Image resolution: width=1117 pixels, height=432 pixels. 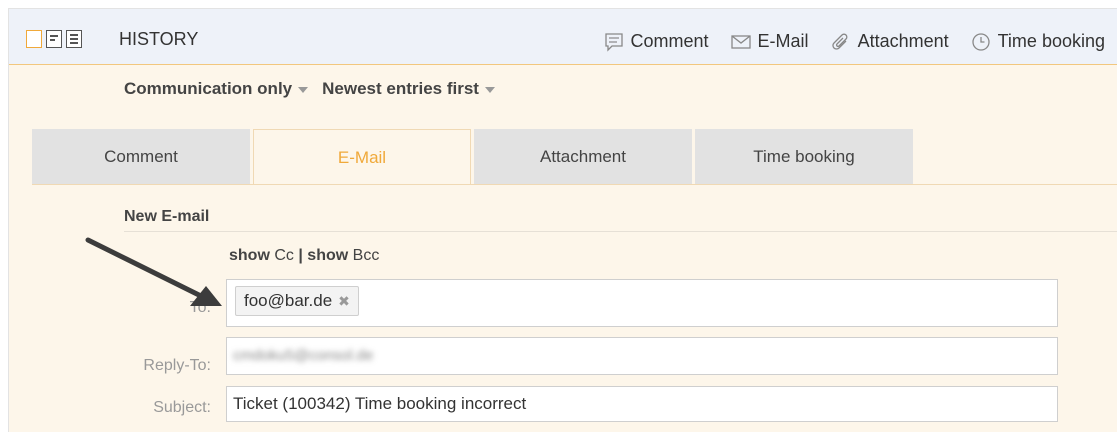 What do you see at coordinates (153, 271) in the screenshot?
I see `annotation-arrow-icon` at bounding box center [153, 271].